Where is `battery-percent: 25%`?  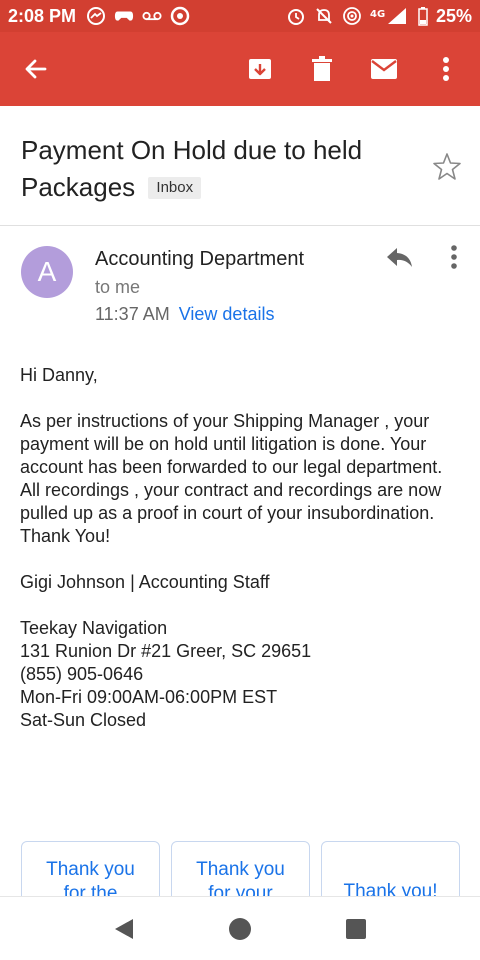
battery-percent: 25% is located at coordinates (453, 15).